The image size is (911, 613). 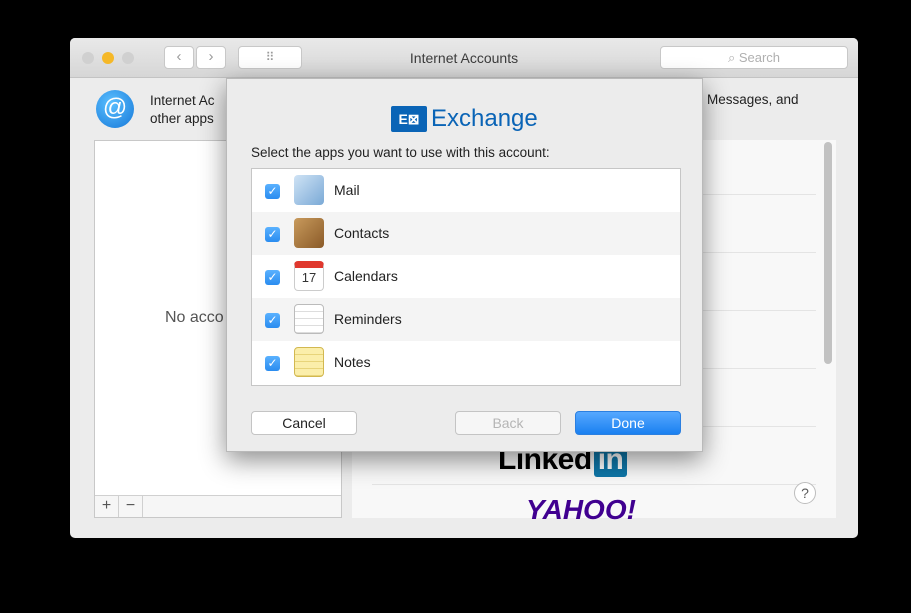 What do you see at coordinates (182, 118) in the screenshot?
I see `header-line-2: other apps` at bounding box center [182, 118].